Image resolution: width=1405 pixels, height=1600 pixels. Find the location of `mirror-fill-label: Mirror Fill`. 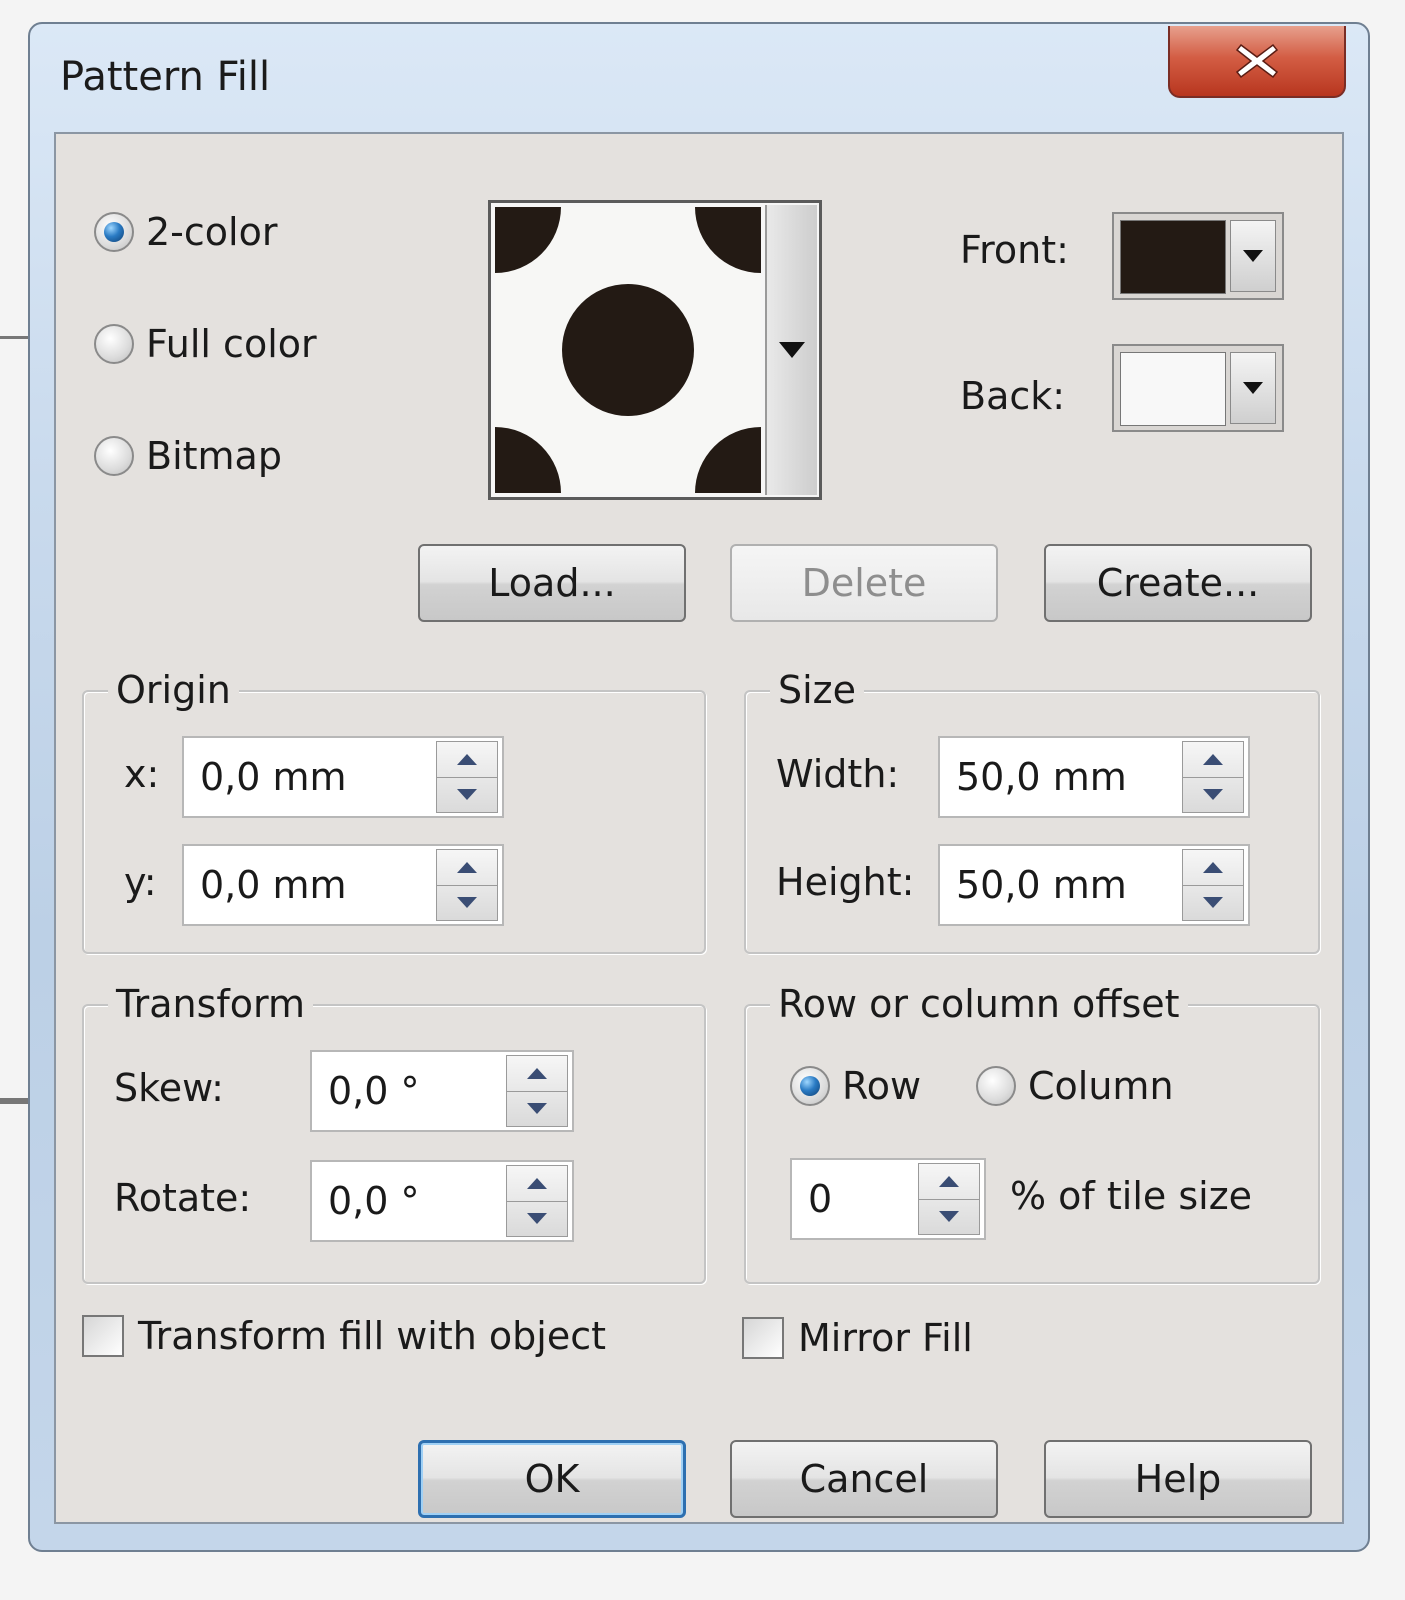

mirror-fill-label: Mirror Fill is located at coordinates (885, 1338).